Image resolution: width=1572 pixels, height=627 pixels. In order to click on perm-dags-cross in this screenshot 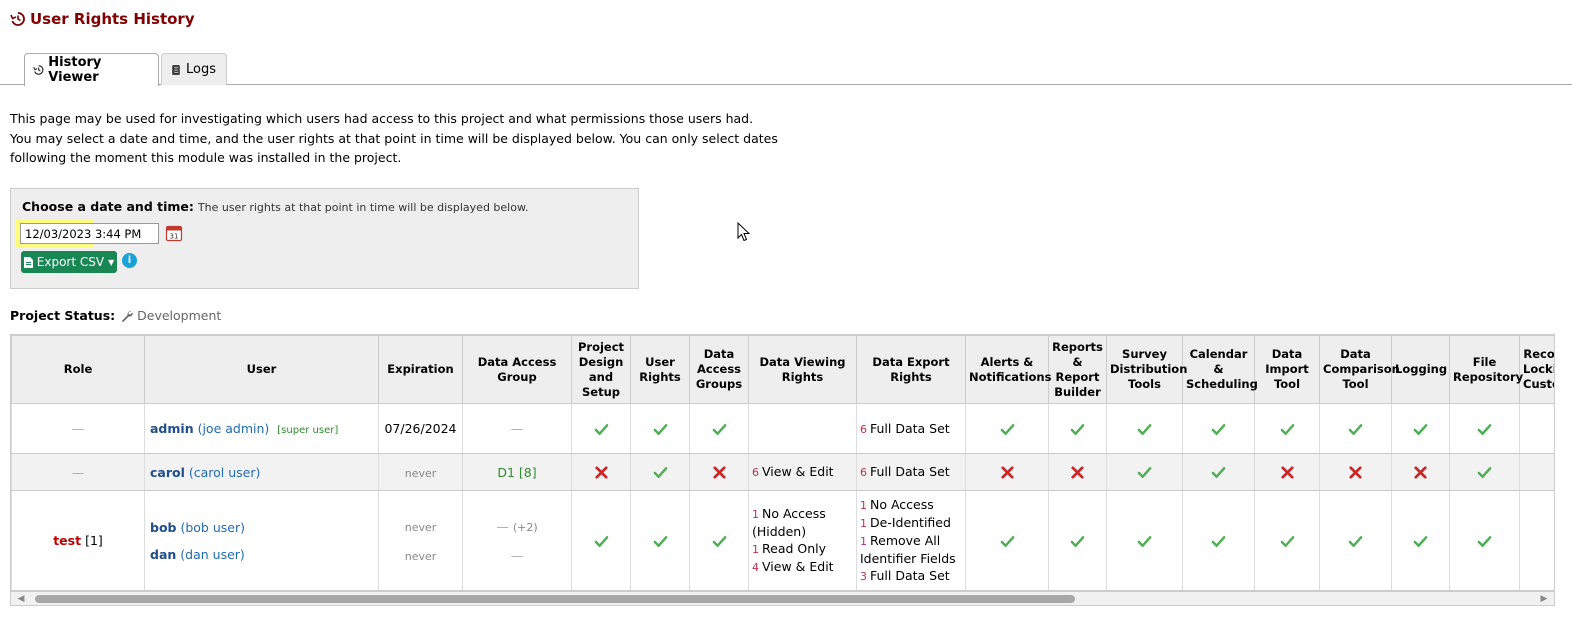, I will do `click(719, 472)`.